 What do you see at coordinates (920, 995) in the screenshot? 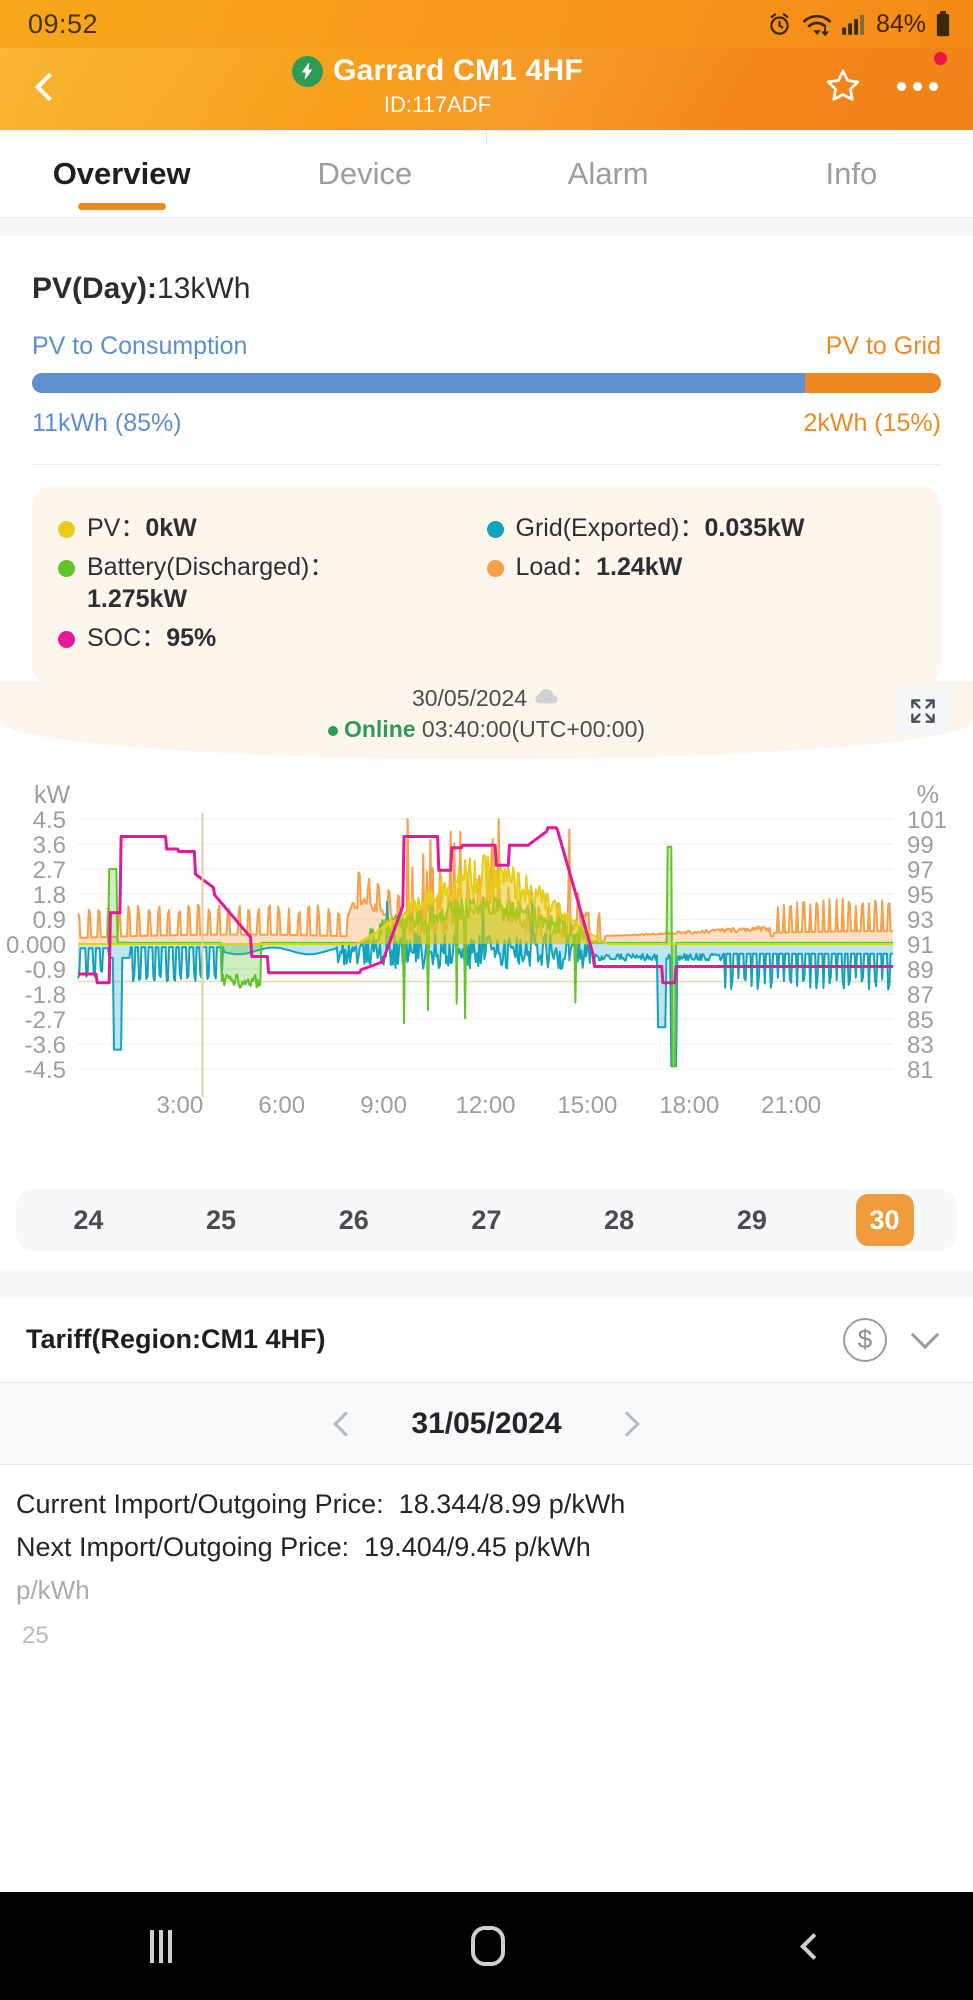
I see `chart-y-tick-right: 87` at bounding box center [920, 995].